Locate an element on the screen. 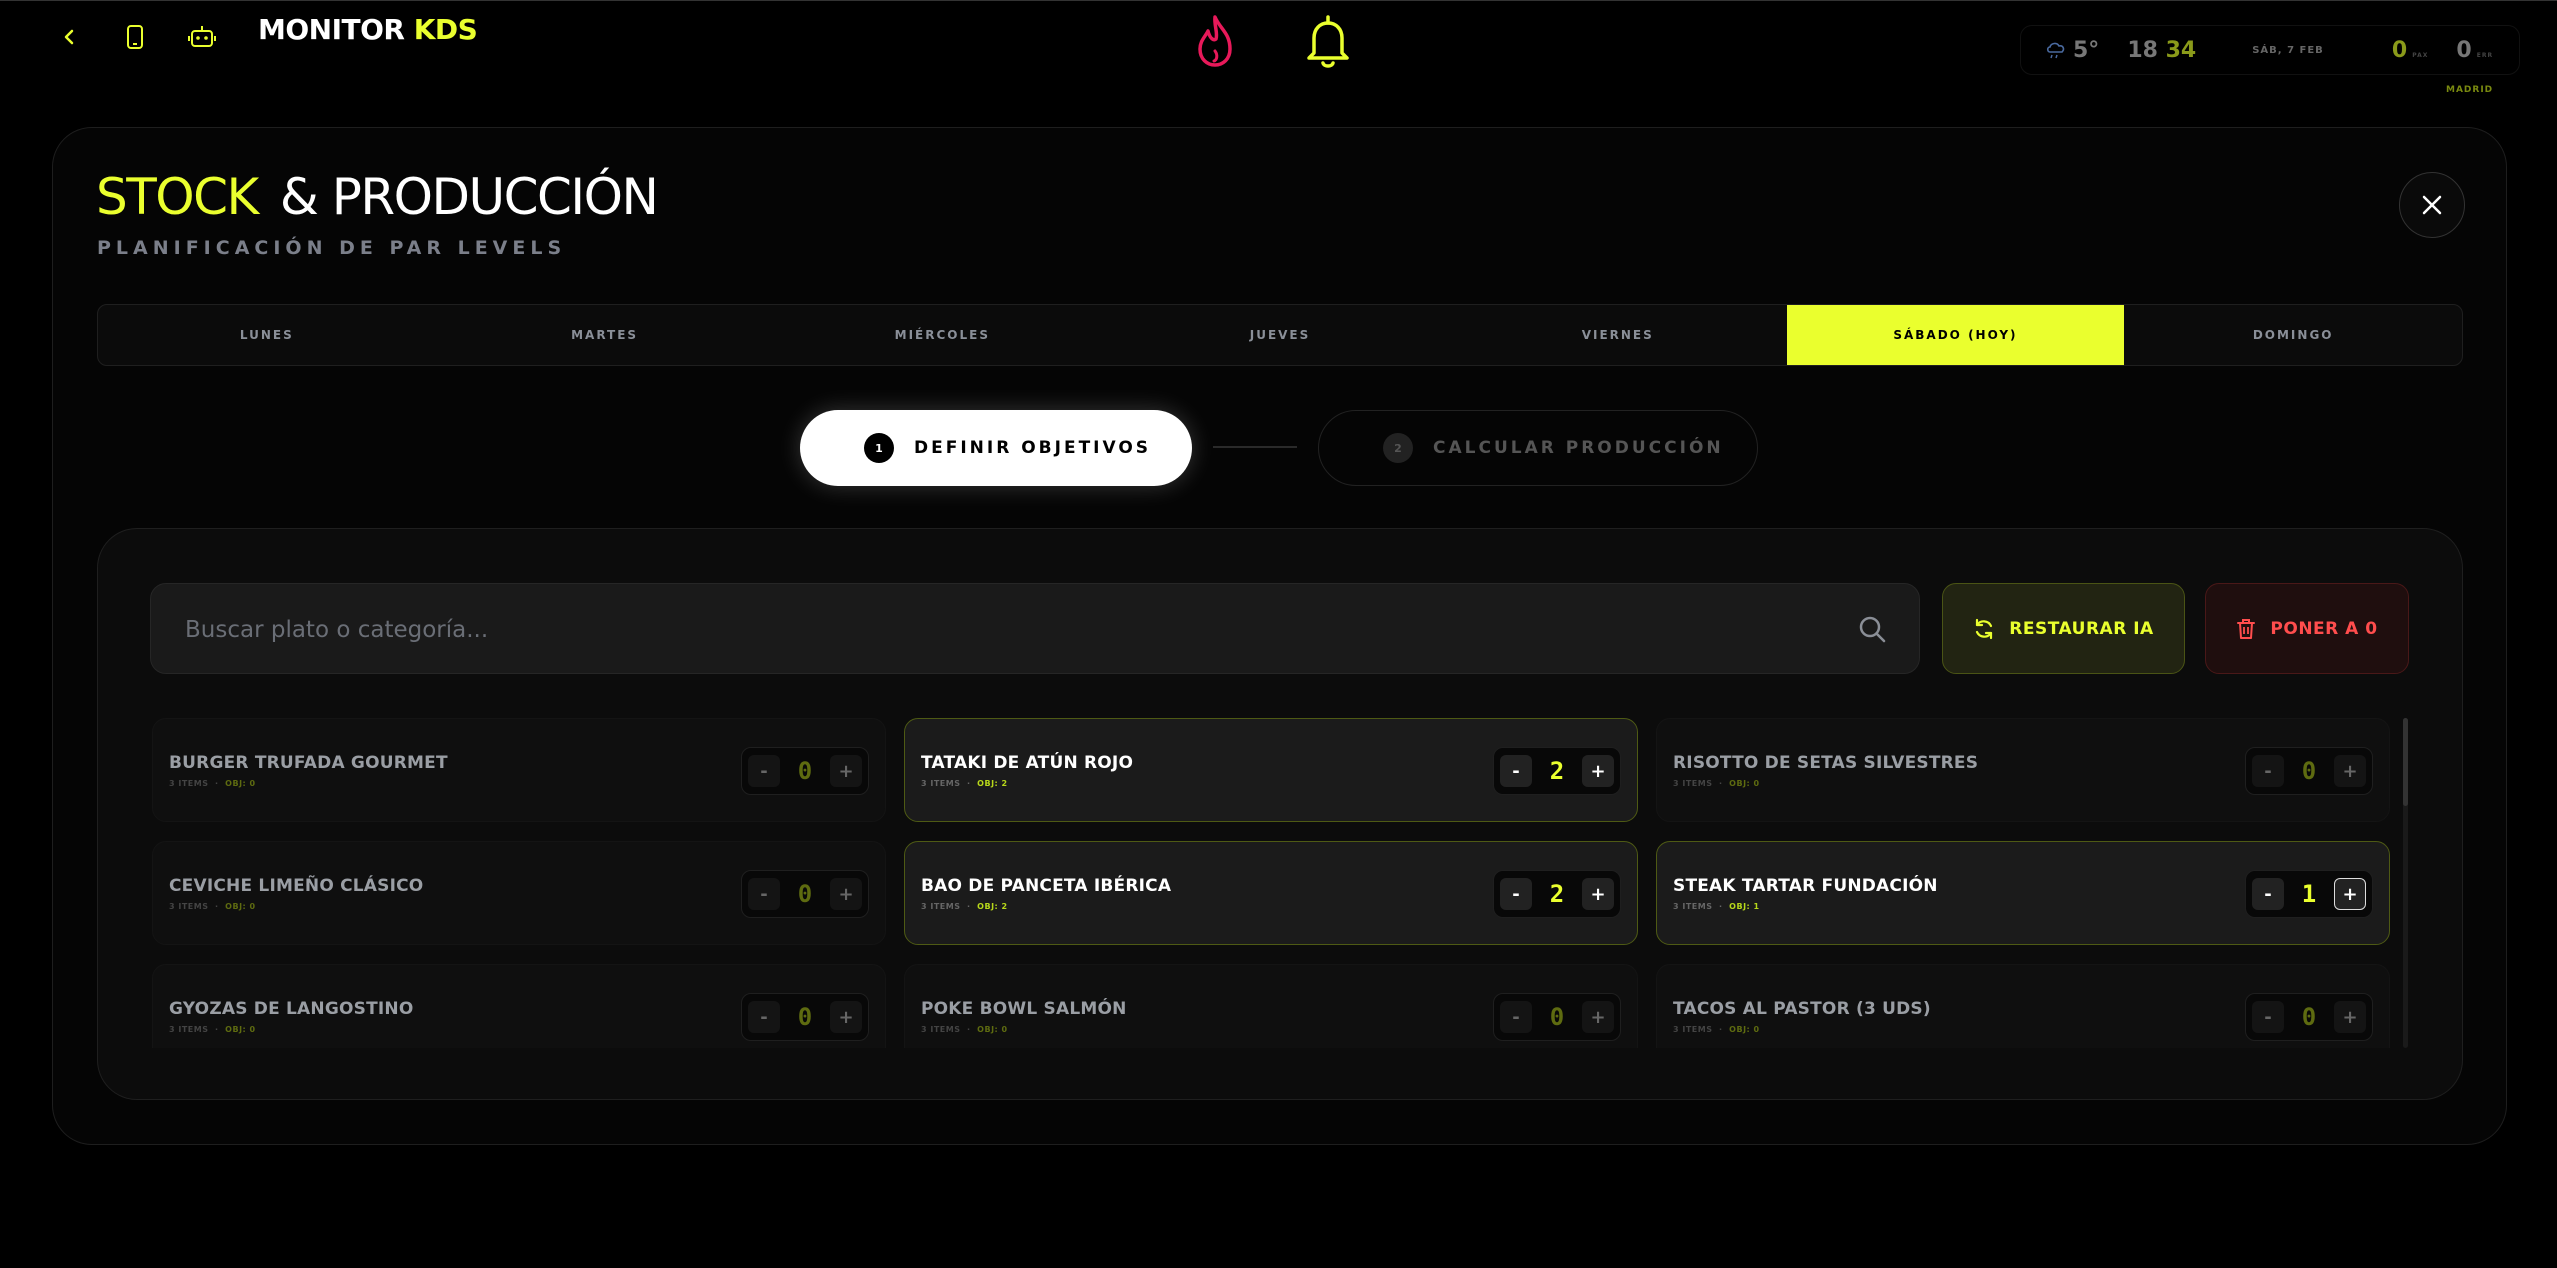  device-button is located at coordinates (135, 37).